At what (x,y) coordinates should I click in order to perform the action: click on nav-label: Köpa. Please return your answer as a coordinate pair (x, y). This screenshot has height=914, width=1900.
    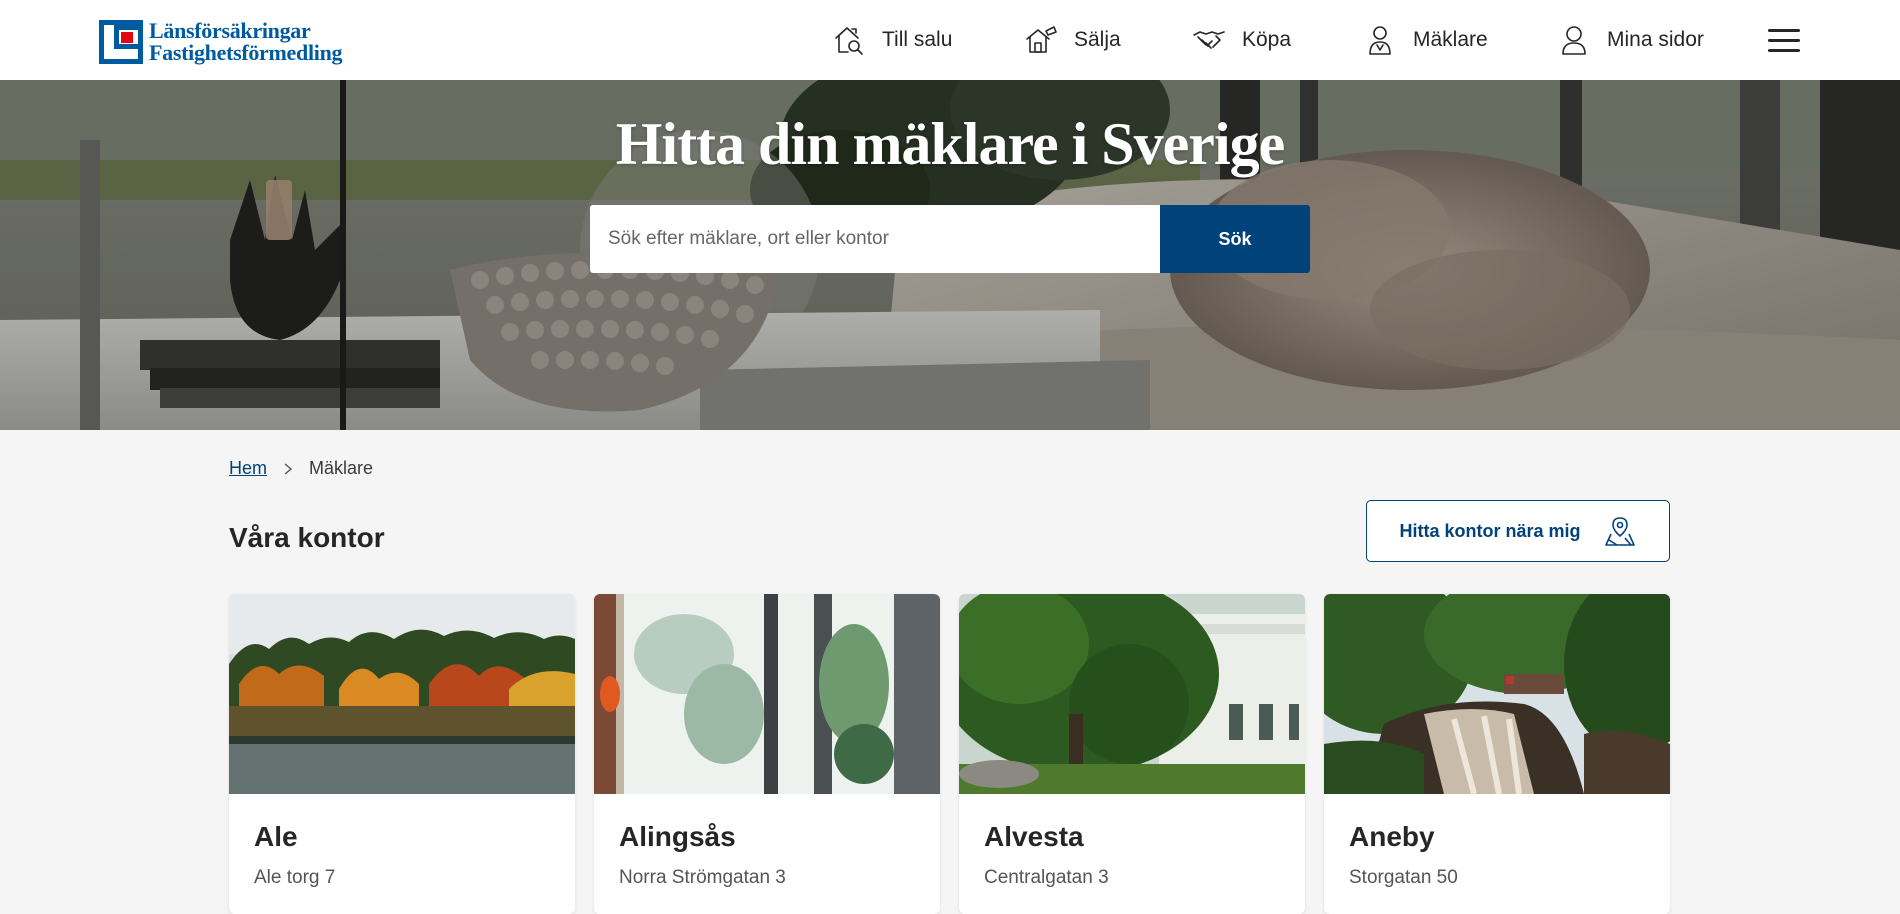
    Looking at the image, I should click on (1267, 39).